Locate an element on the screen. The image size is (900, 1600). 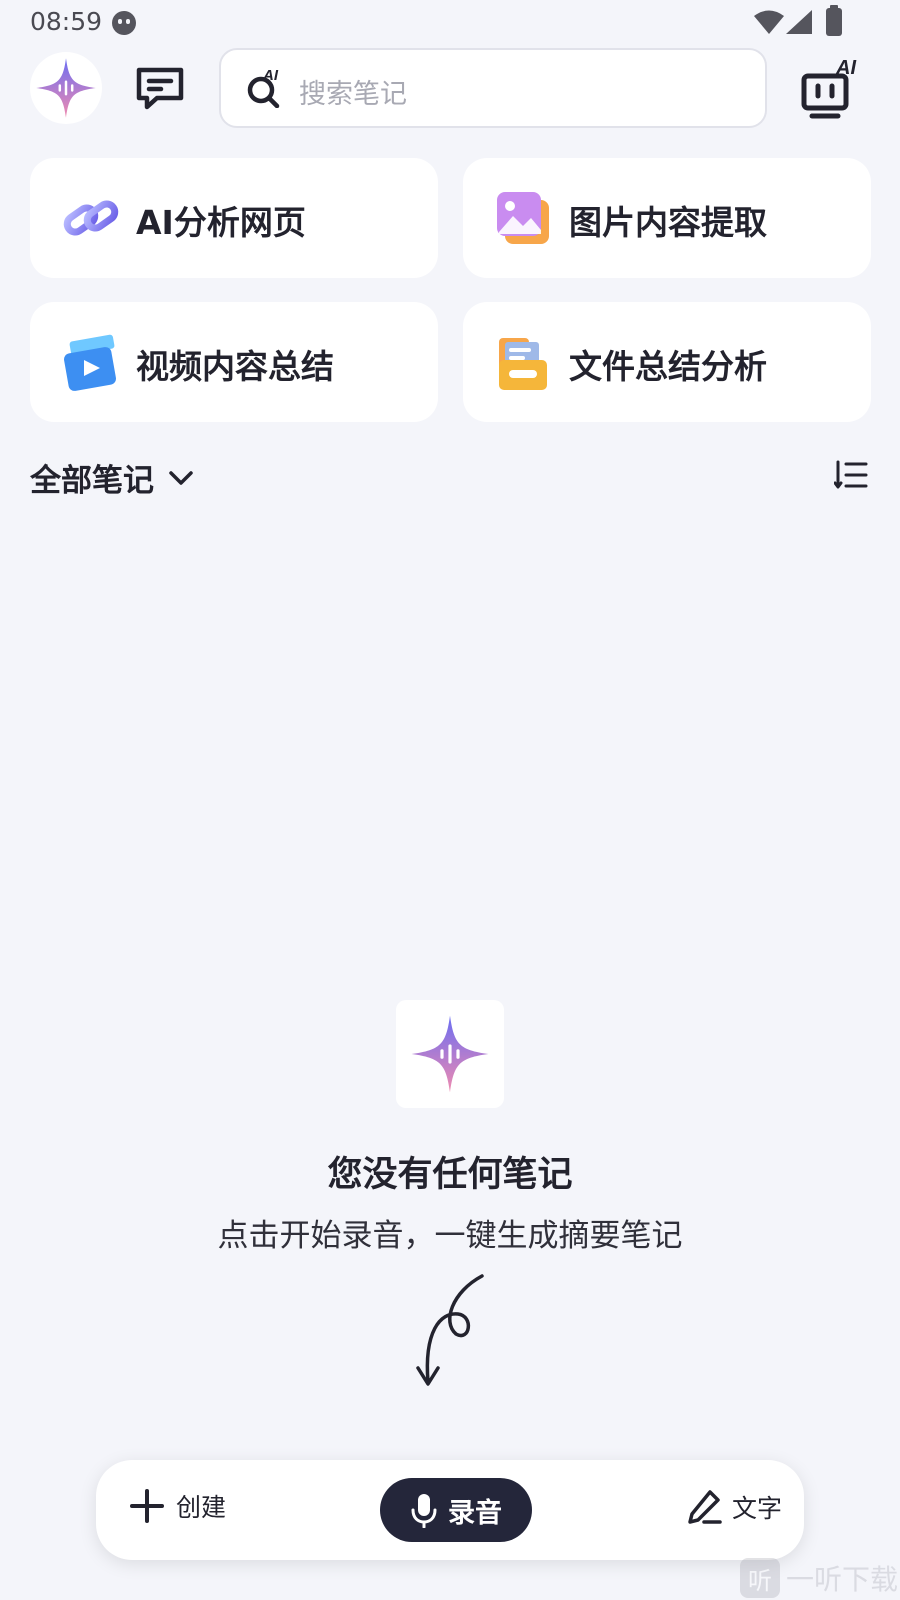
card-image-extract: 图片内容提取 is located at coordinates (667, 218).